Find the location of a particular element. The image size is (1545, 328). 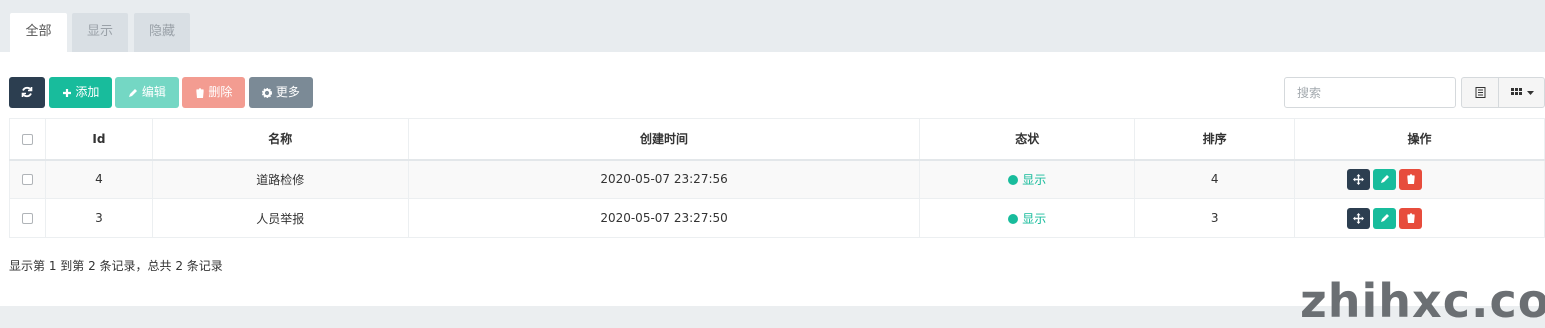

table-row: 3 人员举报 2020-05-07 23:27:50 显示 3 is located at coordinates (777, 218).